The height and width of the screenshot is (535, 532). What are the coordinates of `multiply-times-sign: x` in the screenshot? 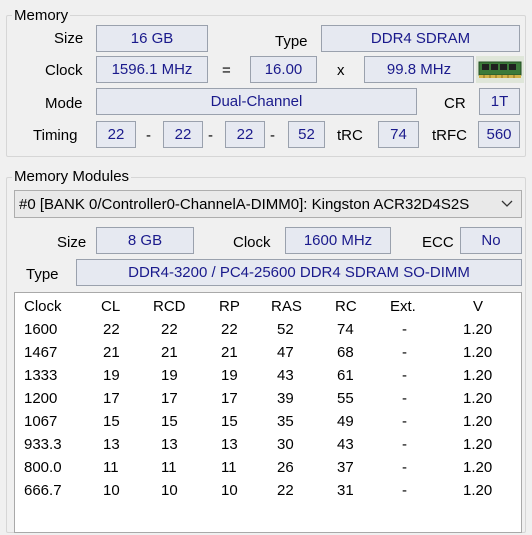 It's located at (341, 70).